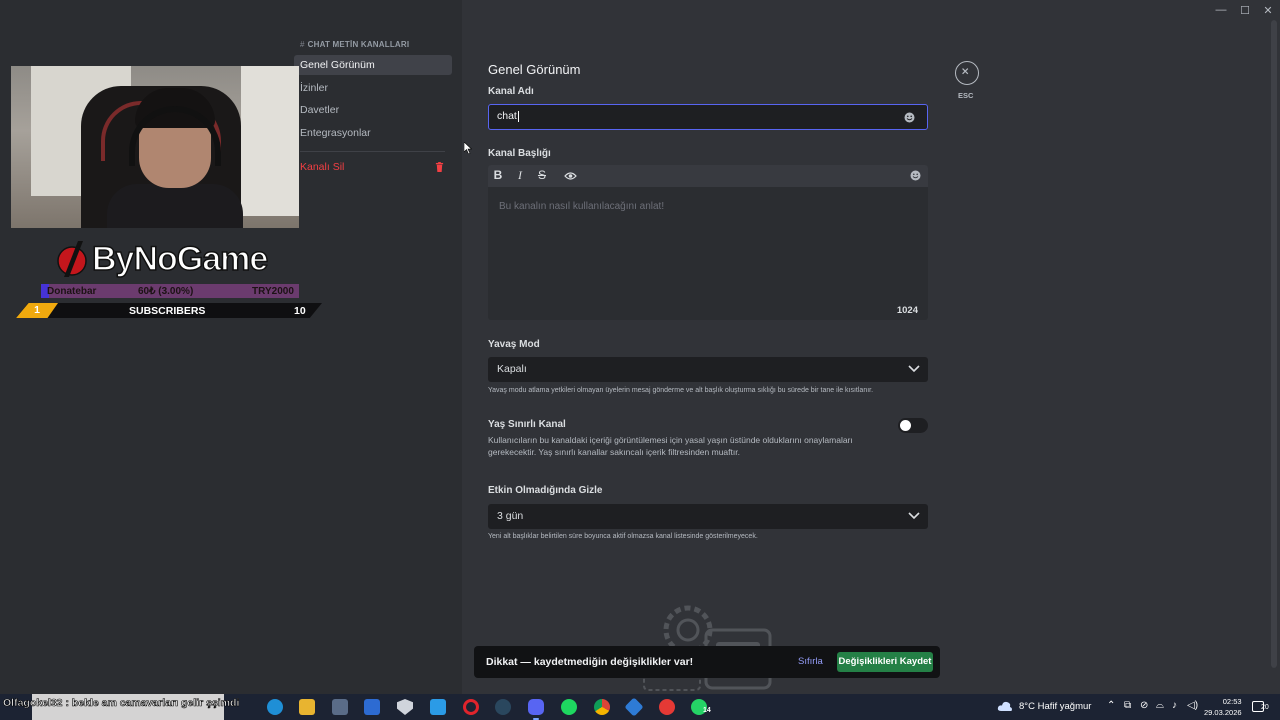 This screenshot has height=720, width=1280. Describe the element at coordinates (1265, 707) in the screenshot. I see `notification-count: 20` at that location.